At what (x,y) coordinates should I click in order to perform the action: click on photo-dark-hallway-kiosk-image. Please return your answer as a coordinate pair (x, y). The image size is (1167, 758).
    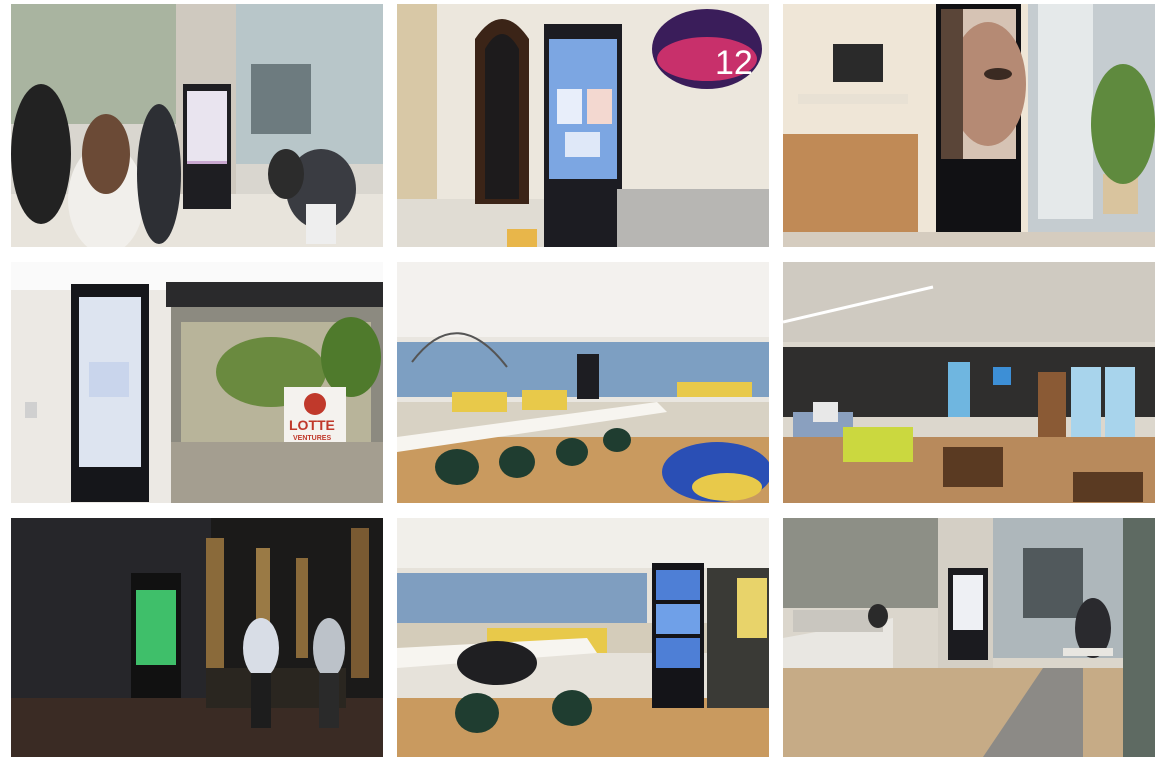
    Looking at the image, I should click on (197, 637).